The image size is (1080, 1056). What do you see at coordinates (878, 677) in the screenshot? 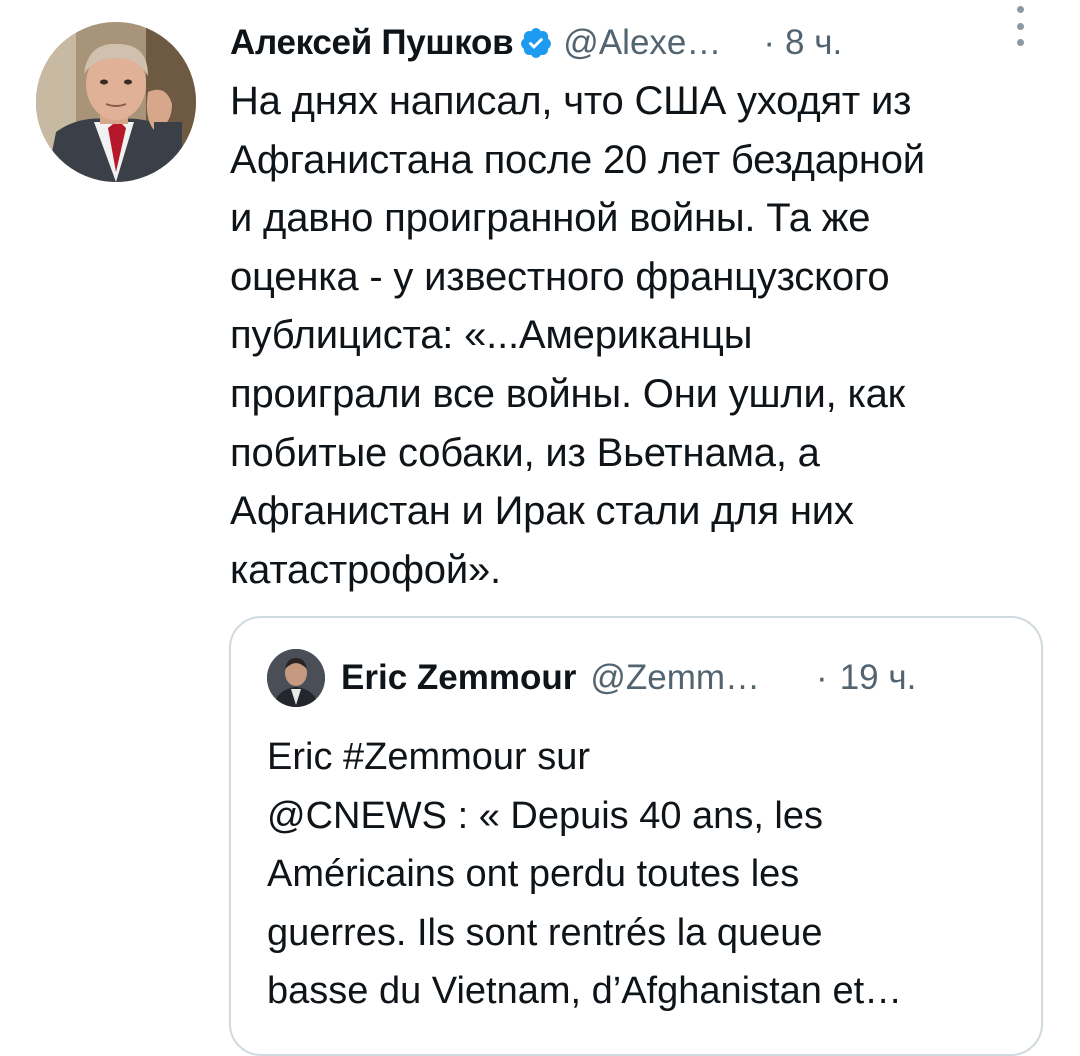
I see `quoted-tweet-timestamp: 19 ч.` at bounding box center [878, 677].